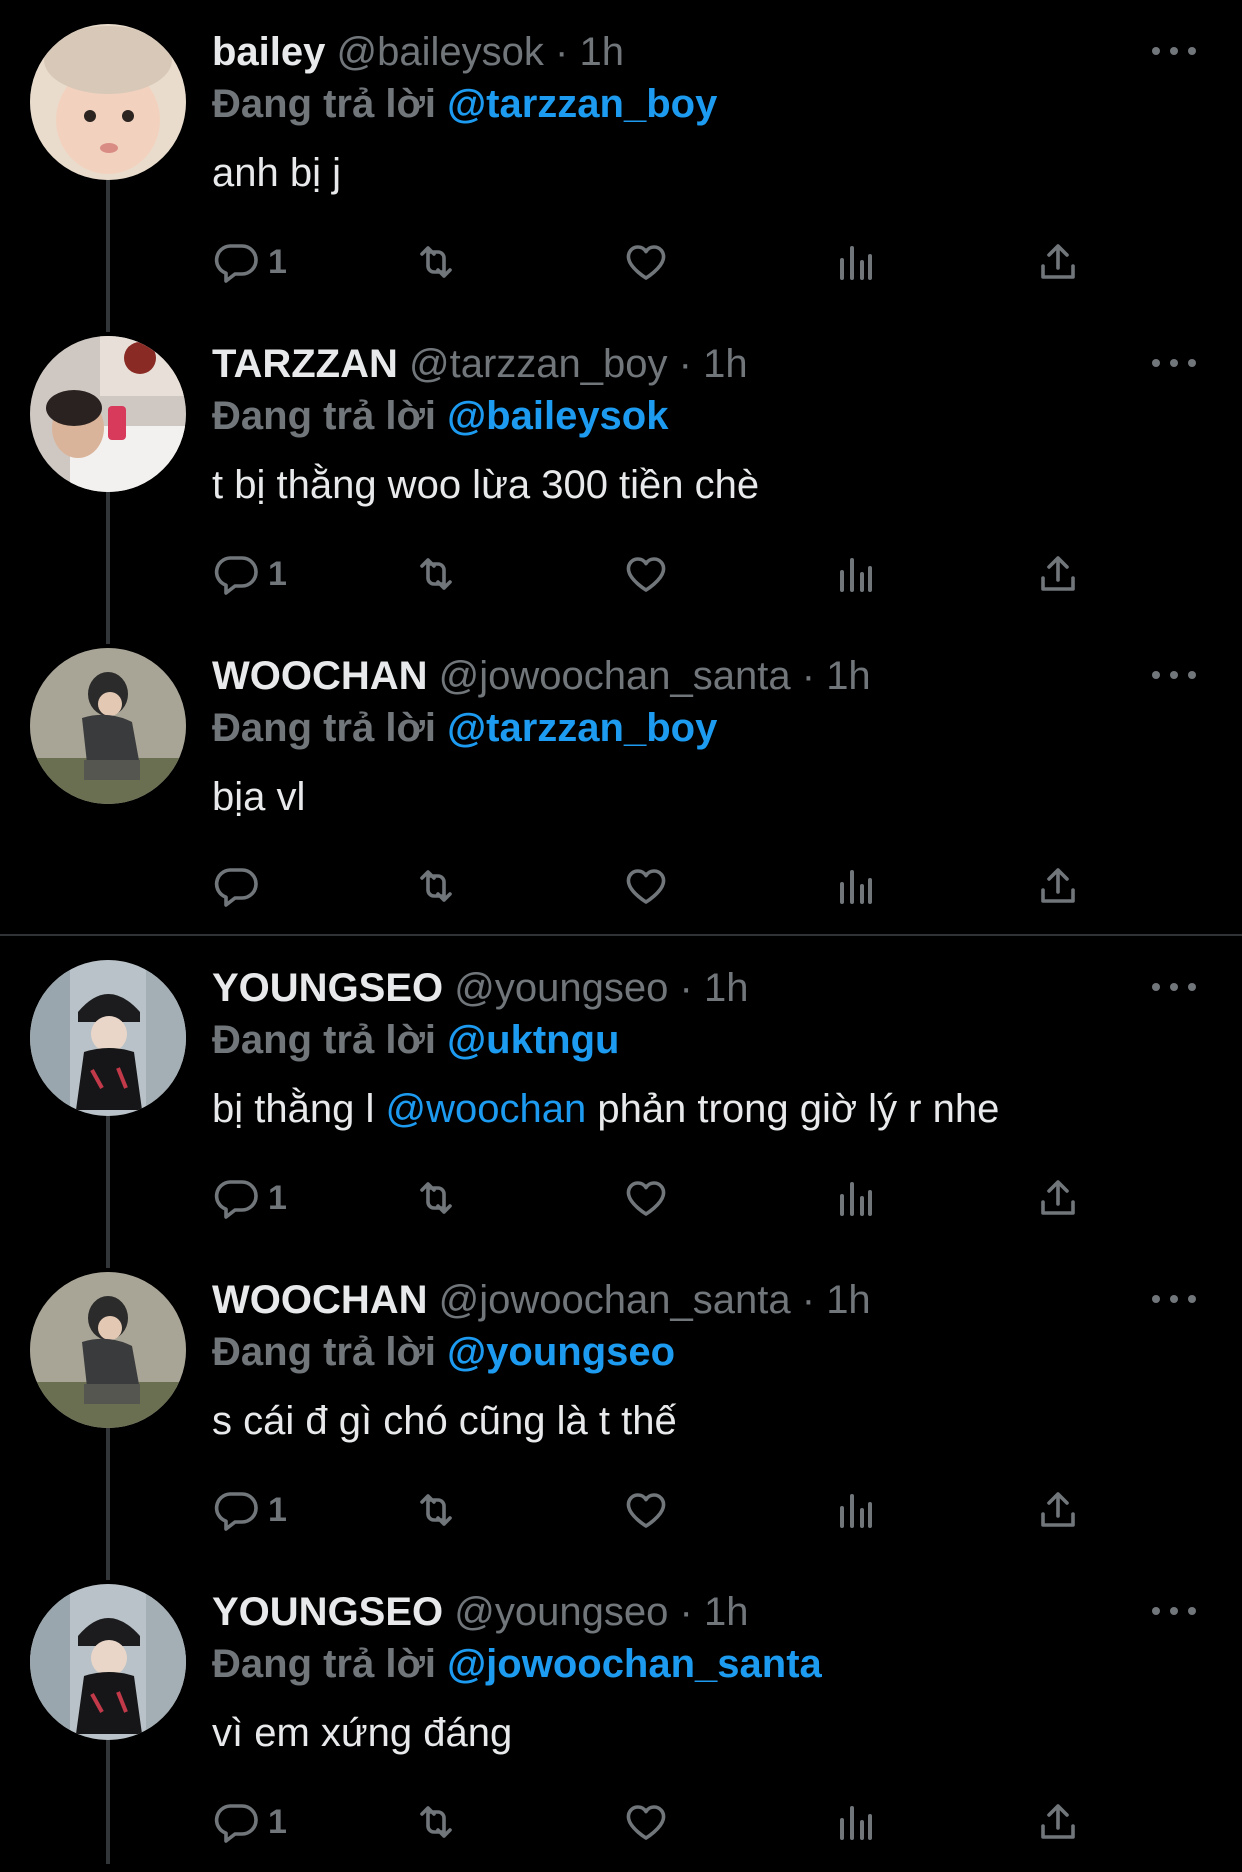  What do you see at coordinates (485, 1109) in the screenshot?
I see `mention-link: @woochan` at bounding box center [485, 1109].